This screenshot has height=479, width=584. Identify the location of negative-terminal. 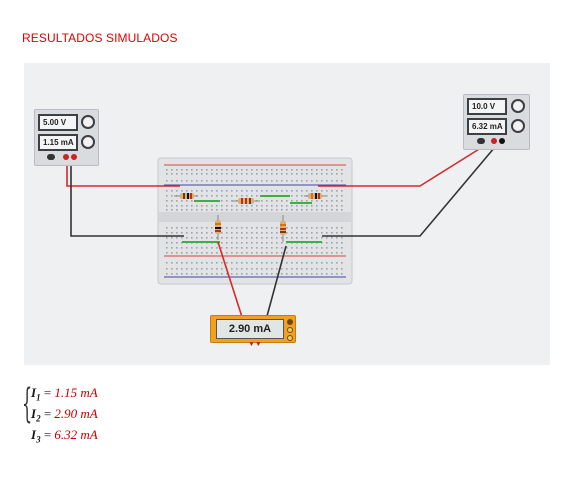
(481, 141).